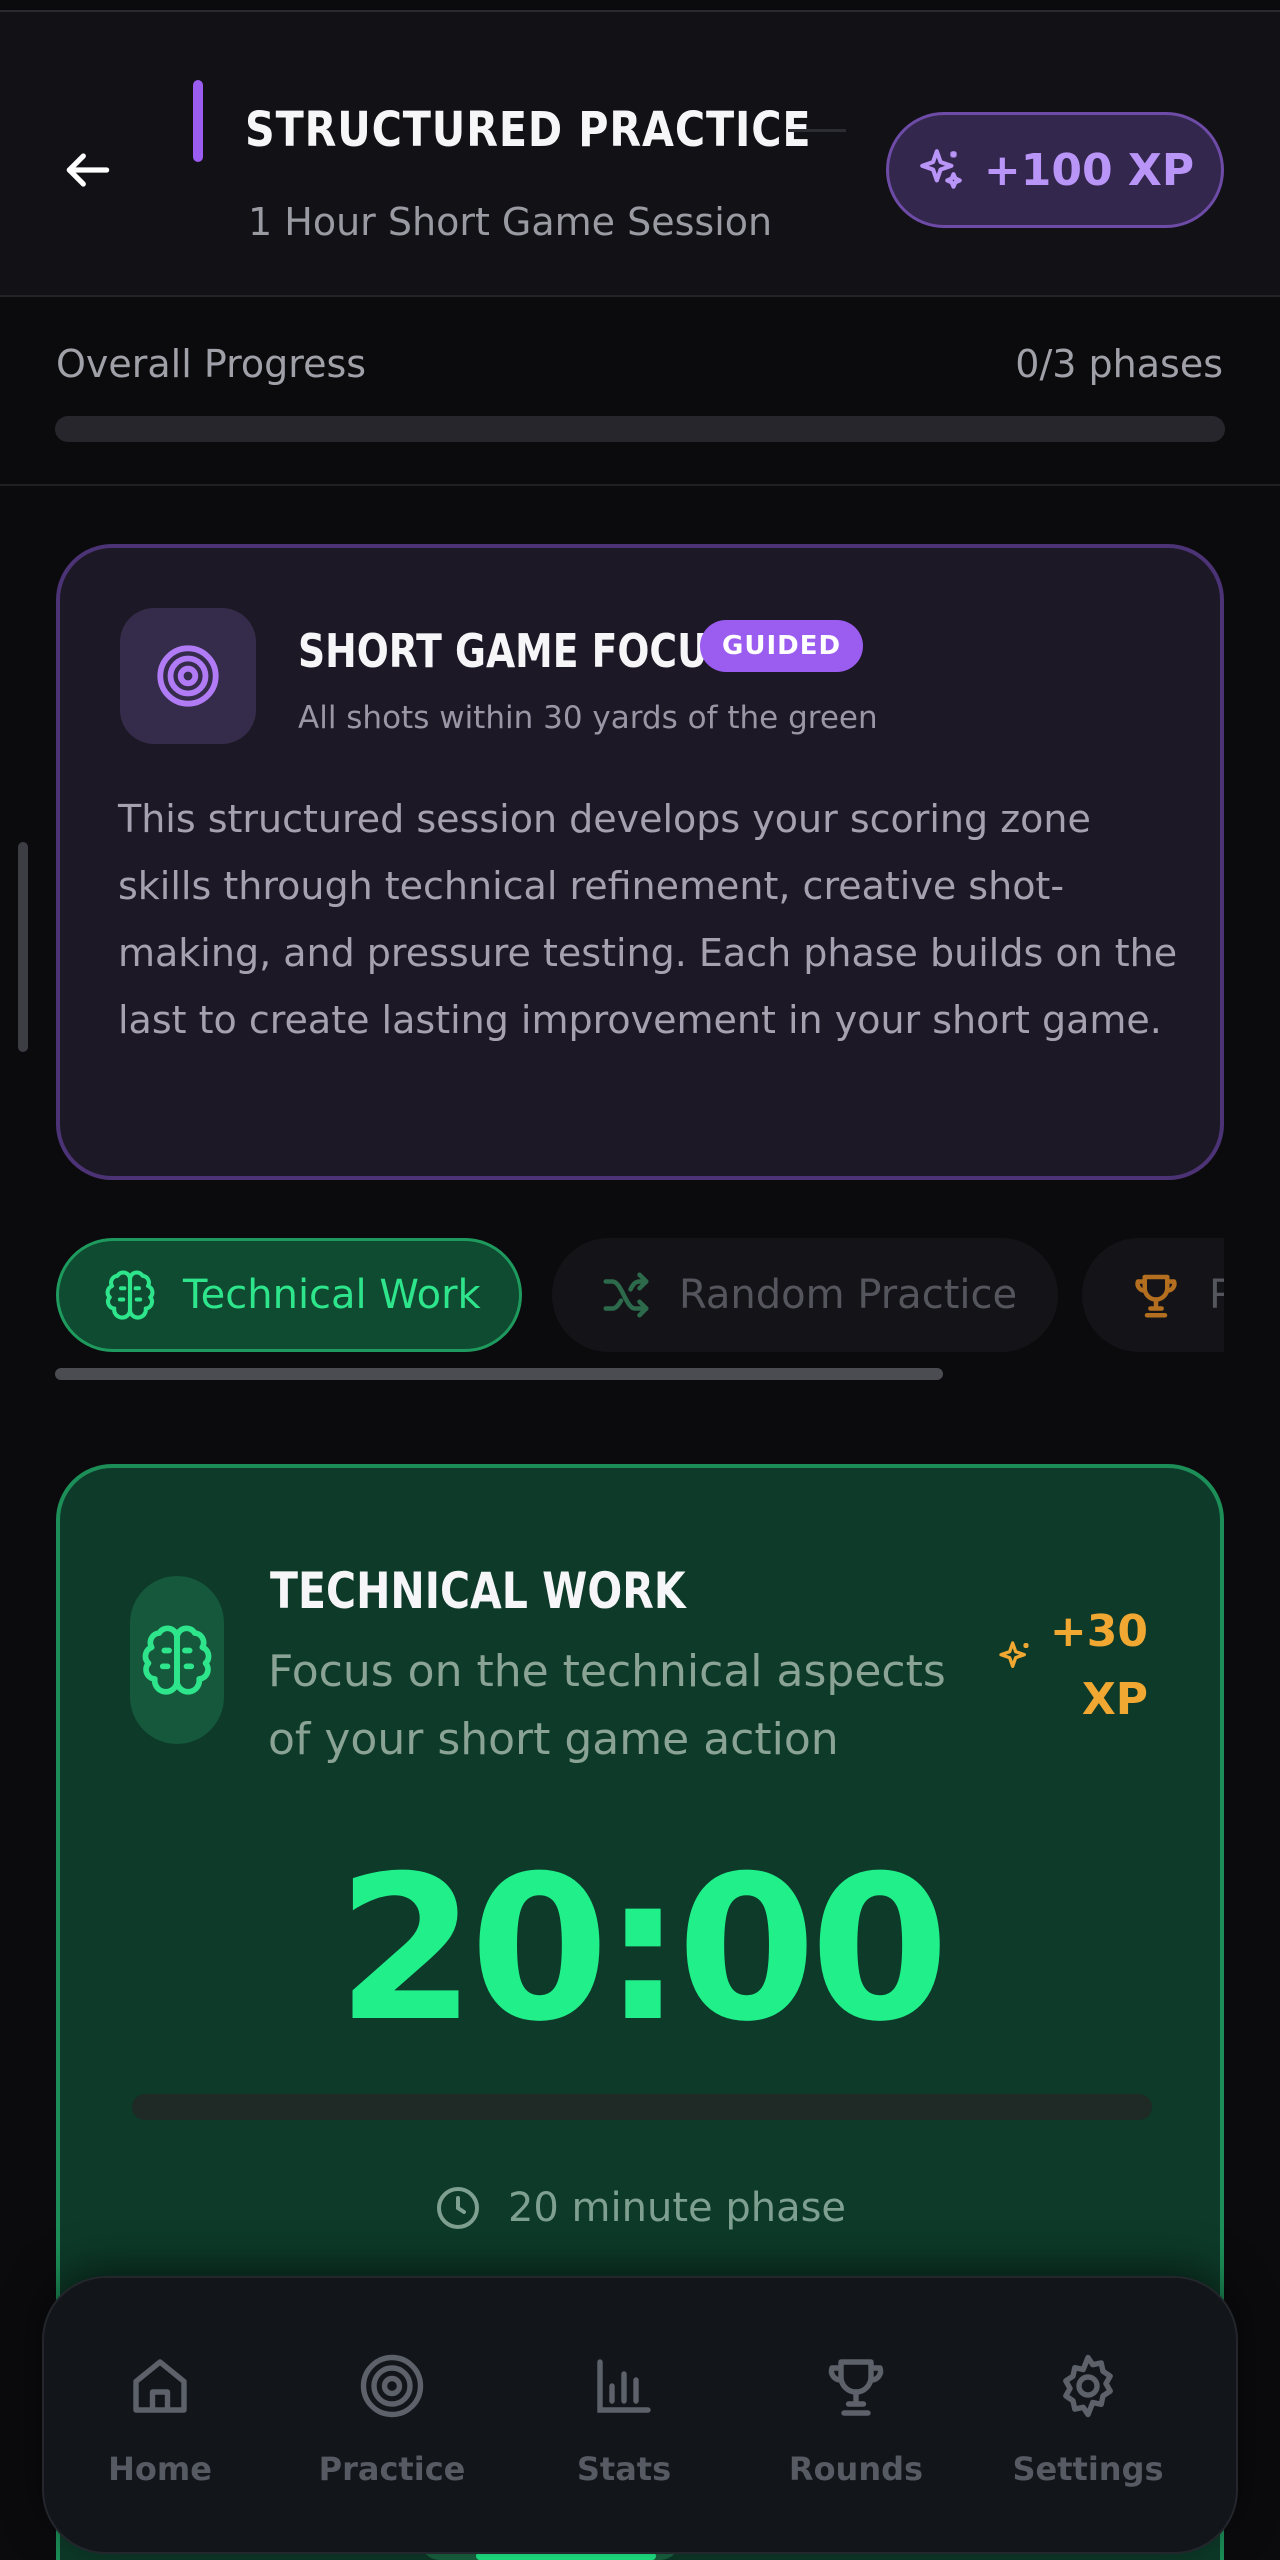  What do you see at coordinates (643, 1949) in the screenshot?
I see `phase-timer: 20:00` at bounding box center [643, 1949].